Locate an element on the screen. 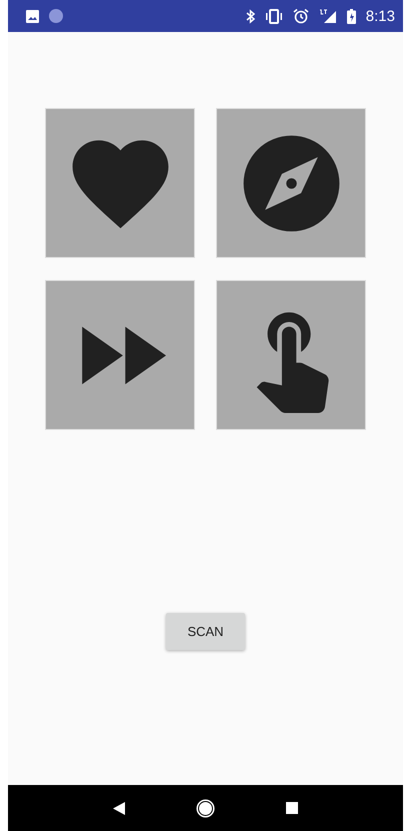 The image size is (411, 831). image-icon is located at coordinates (32, 16).